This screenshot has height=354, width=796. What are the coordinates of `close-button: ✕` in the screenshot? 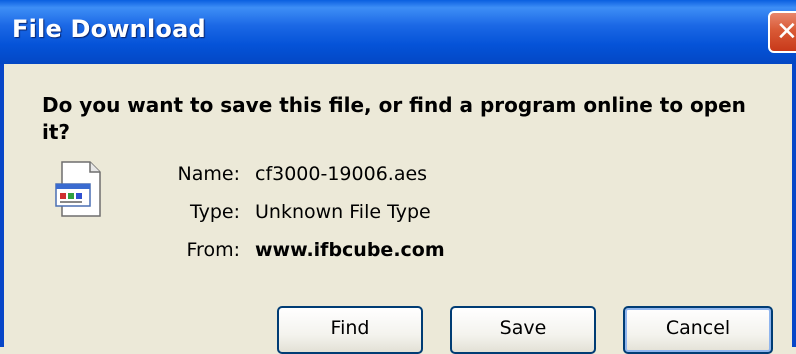 It's located at (782, 32).